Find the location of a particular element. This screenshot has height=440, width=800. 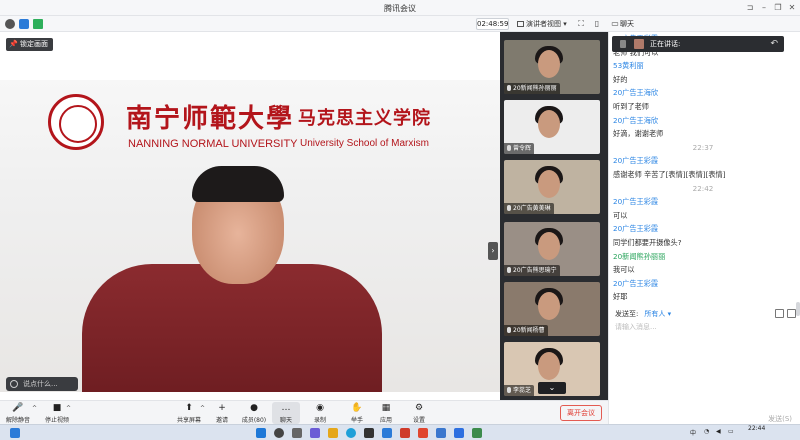

settings-button: ⚙ 设置 is located at coordinates (419, 413).